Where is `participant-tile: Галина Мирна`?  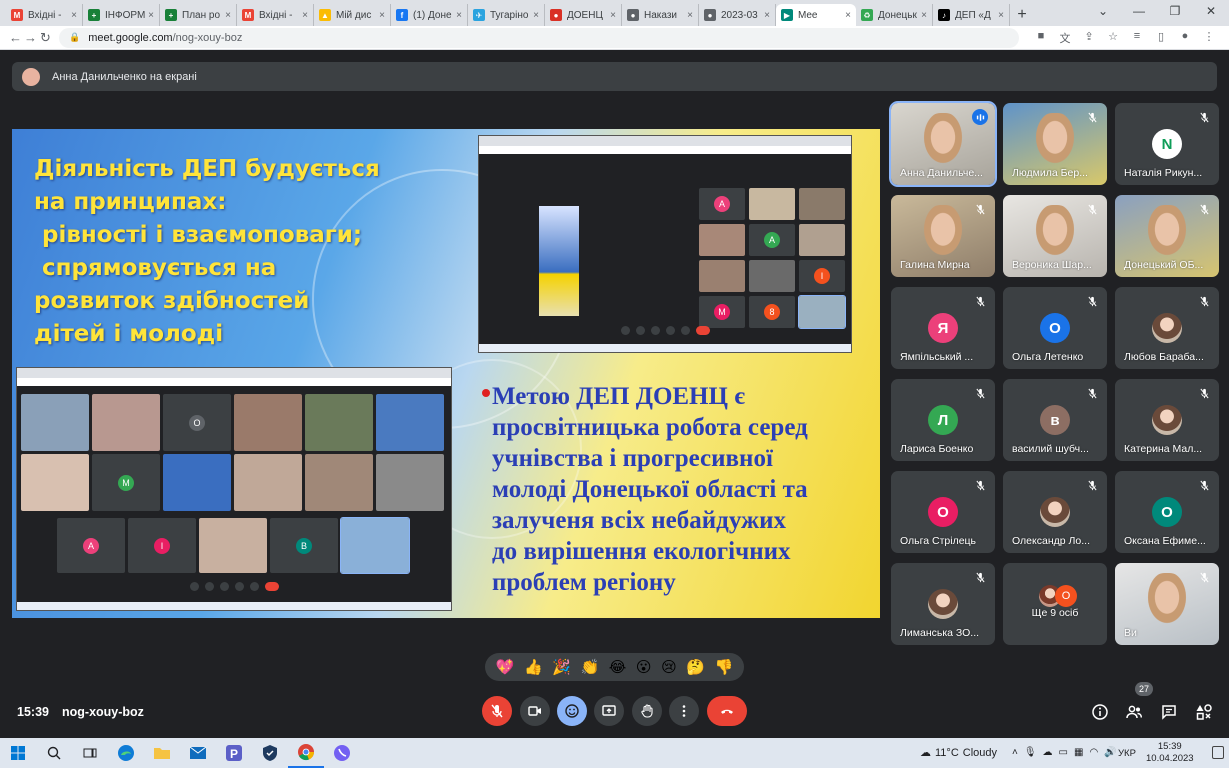 participant-tile: Галина Мирна is located at coordinates (943, 236).